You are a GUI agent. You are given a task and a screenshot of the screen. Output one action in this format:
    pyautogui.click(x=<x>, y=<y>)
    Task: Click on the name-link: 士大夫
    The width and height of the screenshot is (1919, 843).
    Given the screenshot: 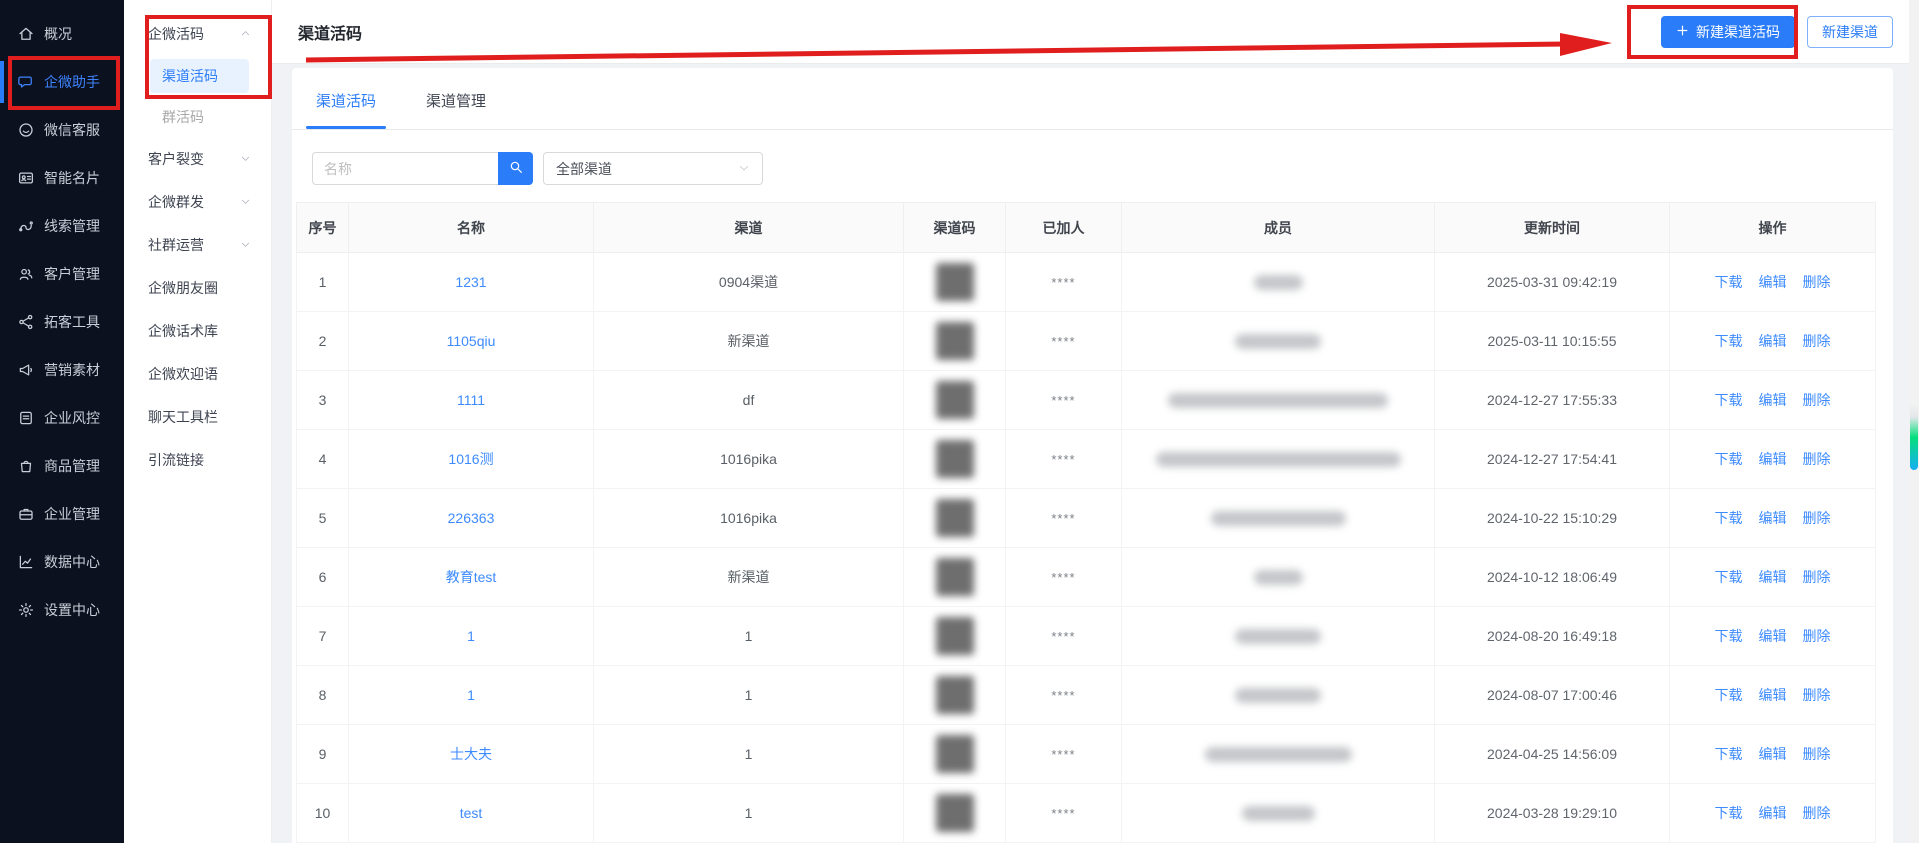 What is the action you would take?
    pyautogui.click(x=471, y=754)
    